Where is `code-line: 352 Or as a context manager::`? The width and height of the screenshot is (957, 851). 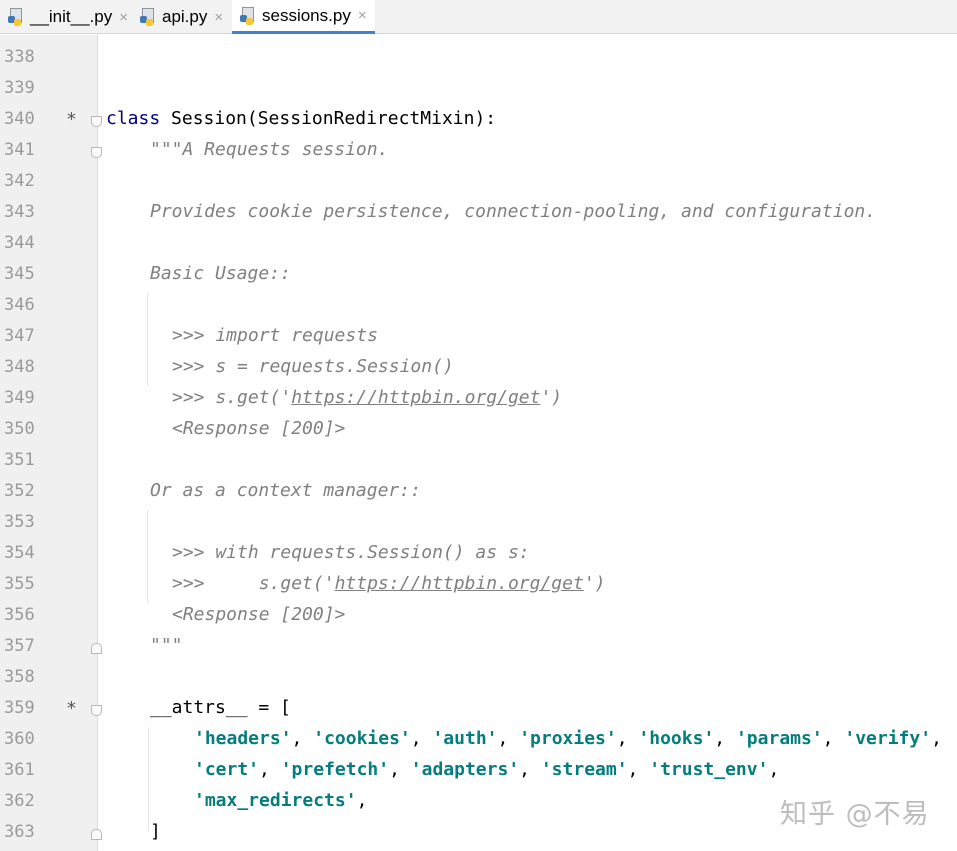
code-line: 352 Or as a context manager:: is located at coordinates (478, 491).